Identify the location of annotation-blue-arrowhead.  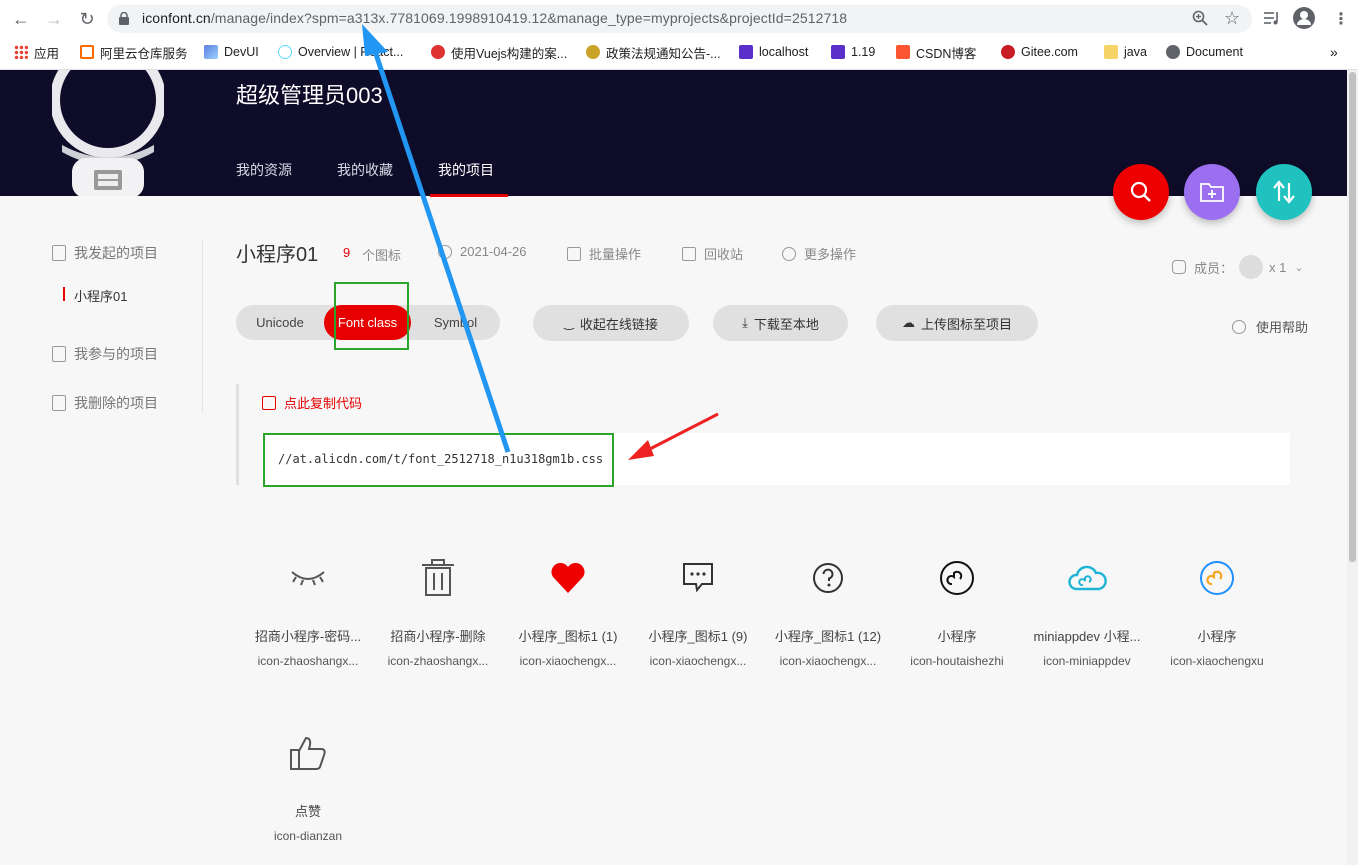
(375, 40).